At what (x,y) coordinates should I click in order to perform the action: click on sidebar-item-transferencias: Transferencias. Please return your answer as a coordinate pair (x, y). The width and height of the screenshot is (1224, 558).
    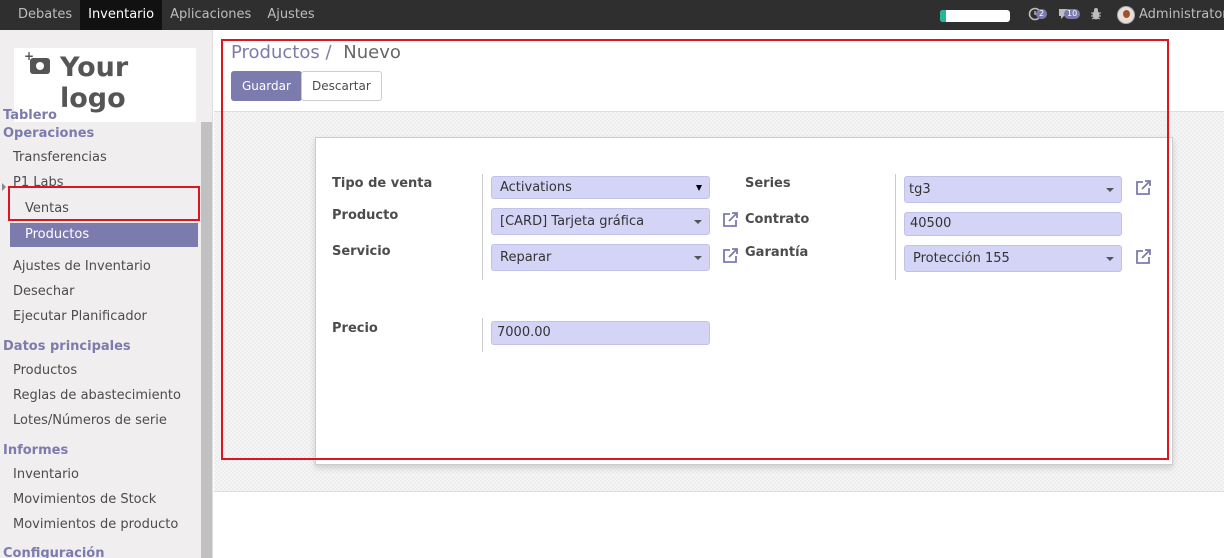
    Looking at the image, I should click on (60, 157).